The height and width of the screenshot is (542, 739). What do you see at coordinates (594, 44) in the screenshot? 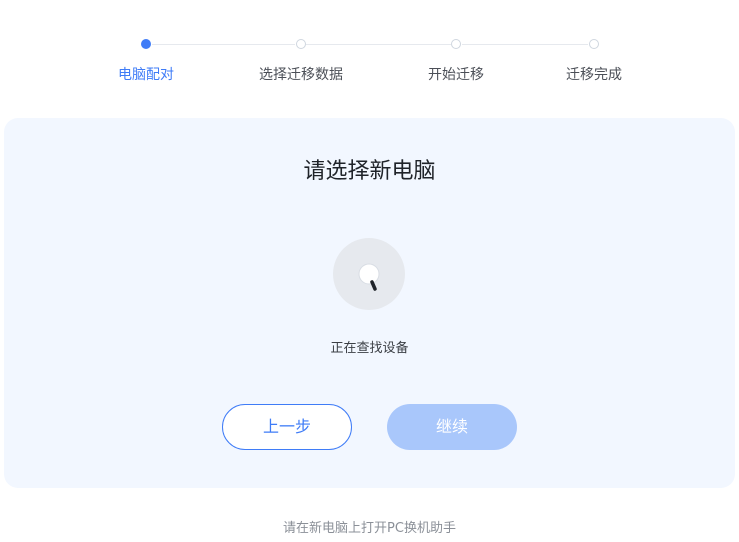
I see `step-dot-complete` at bounding box center [594, 44].